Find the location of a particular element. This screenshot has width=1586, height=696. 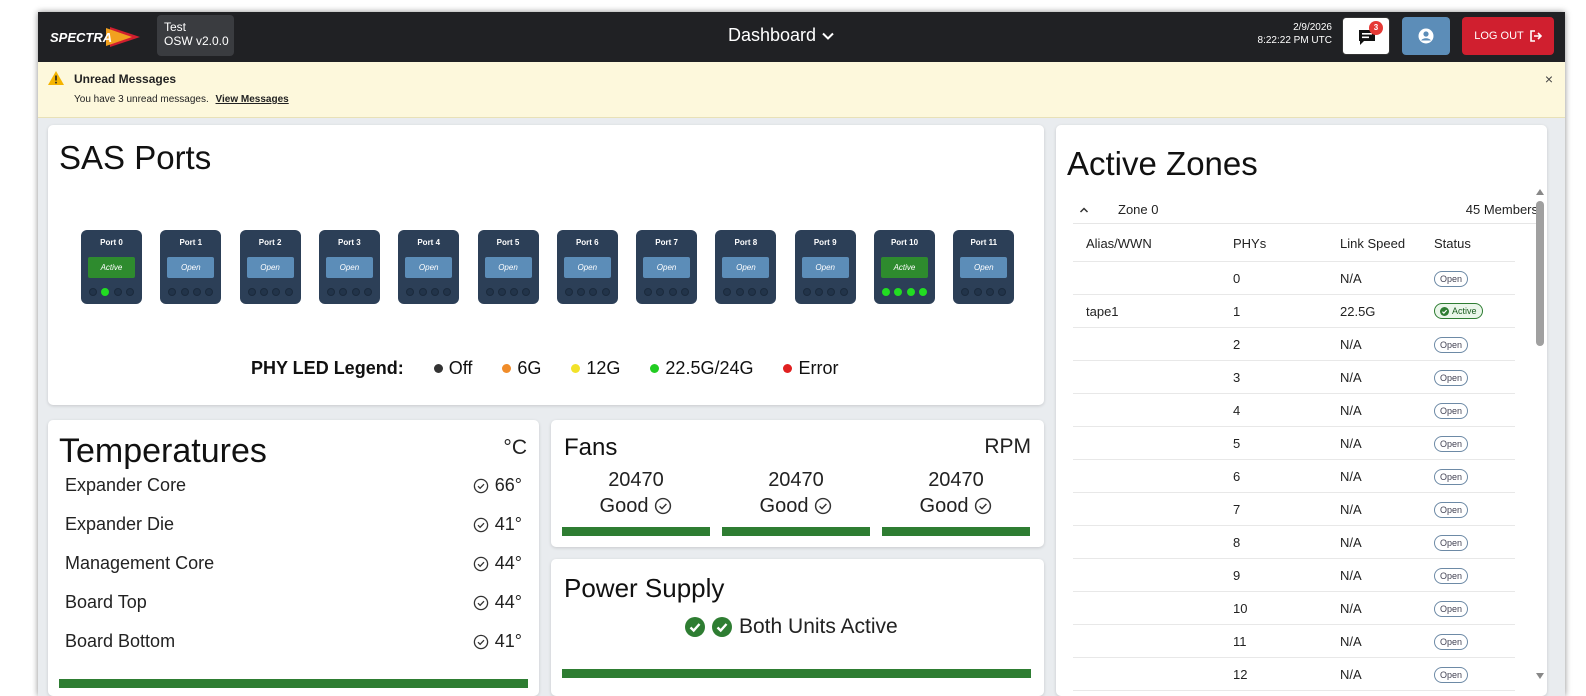

sas-port: Port 11 Open is located at coordinates (984, 267).